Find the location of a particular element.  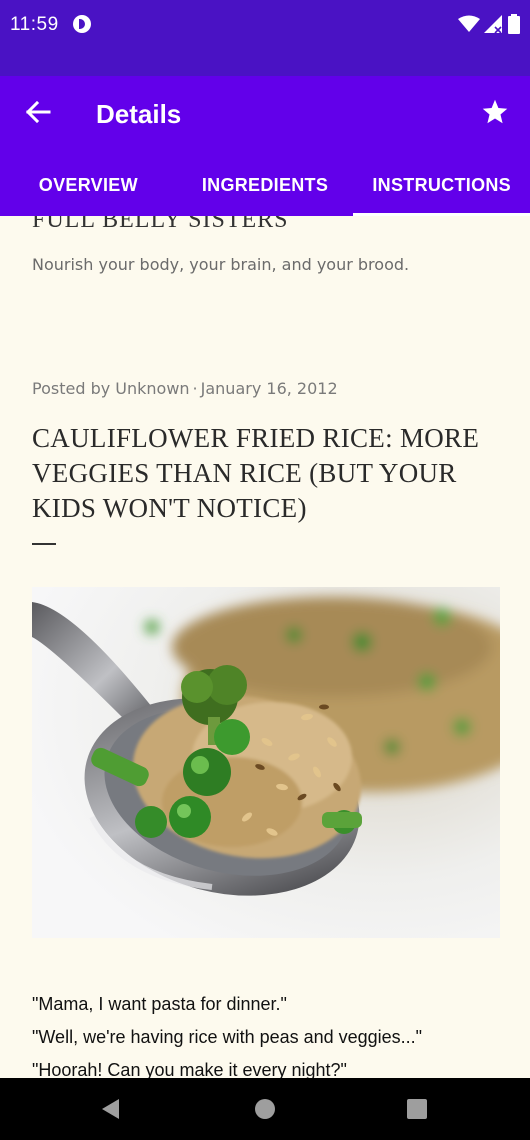

star-icon is located at coordinates (495, 111).